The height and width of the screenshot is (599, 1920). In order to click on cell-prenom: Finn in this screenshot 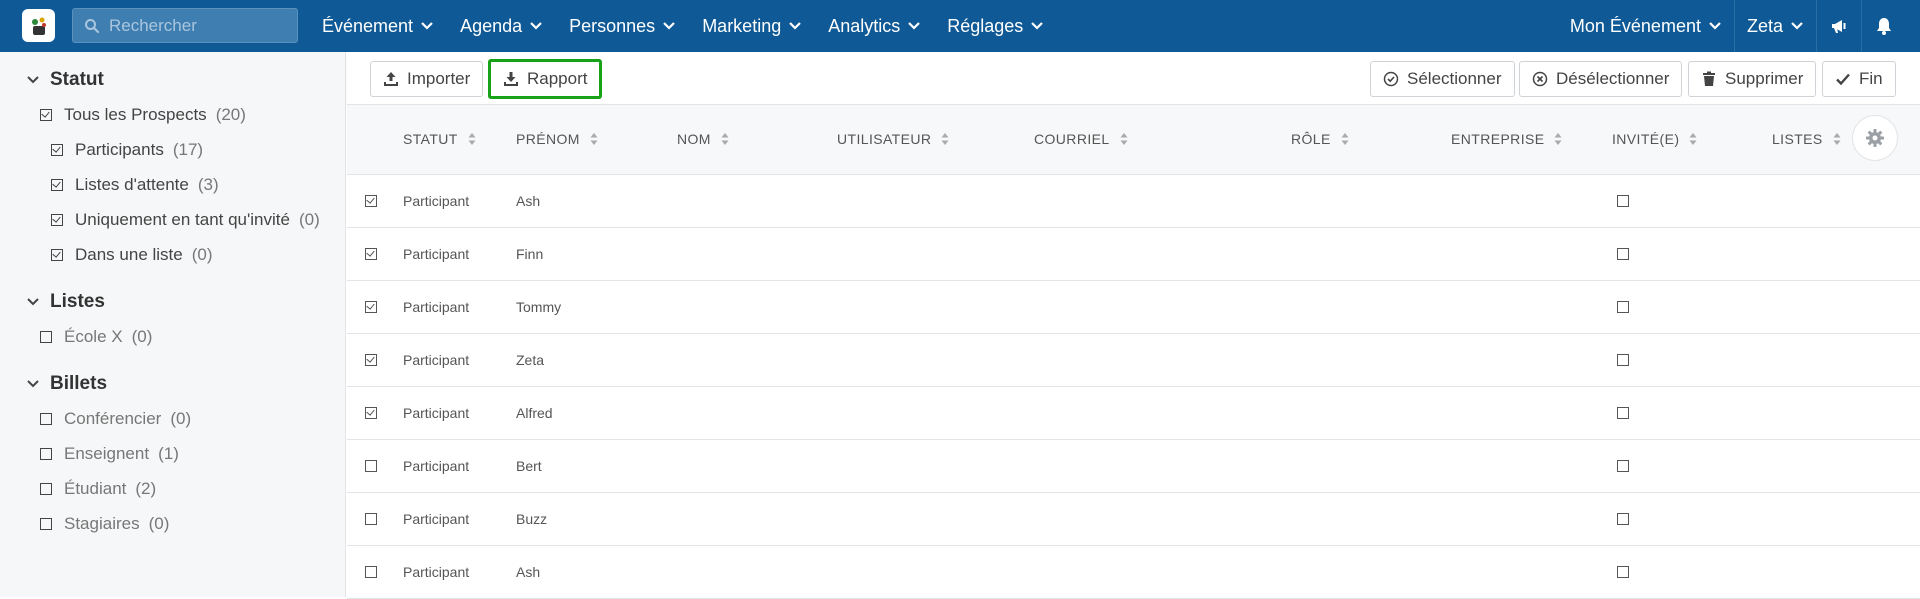, I will do `click(530, 254)`.